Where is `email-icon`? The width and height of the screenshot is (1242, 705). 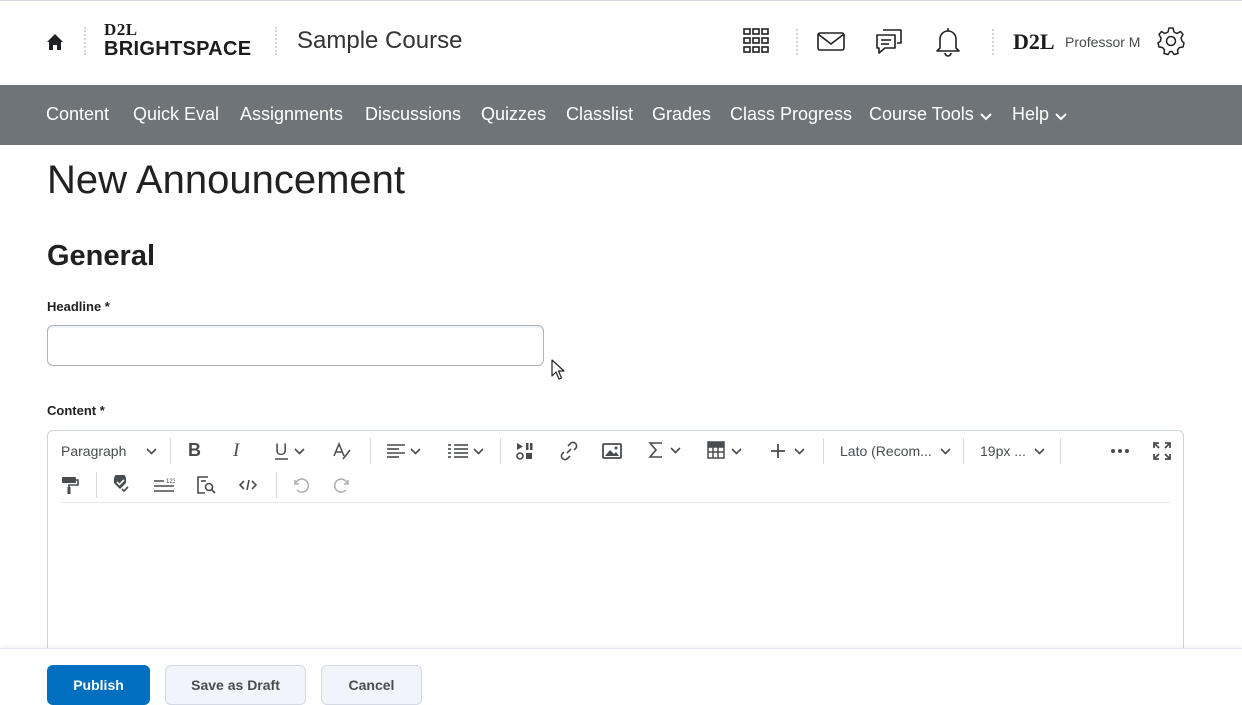
email-icon is located at coordinates (831, 41).